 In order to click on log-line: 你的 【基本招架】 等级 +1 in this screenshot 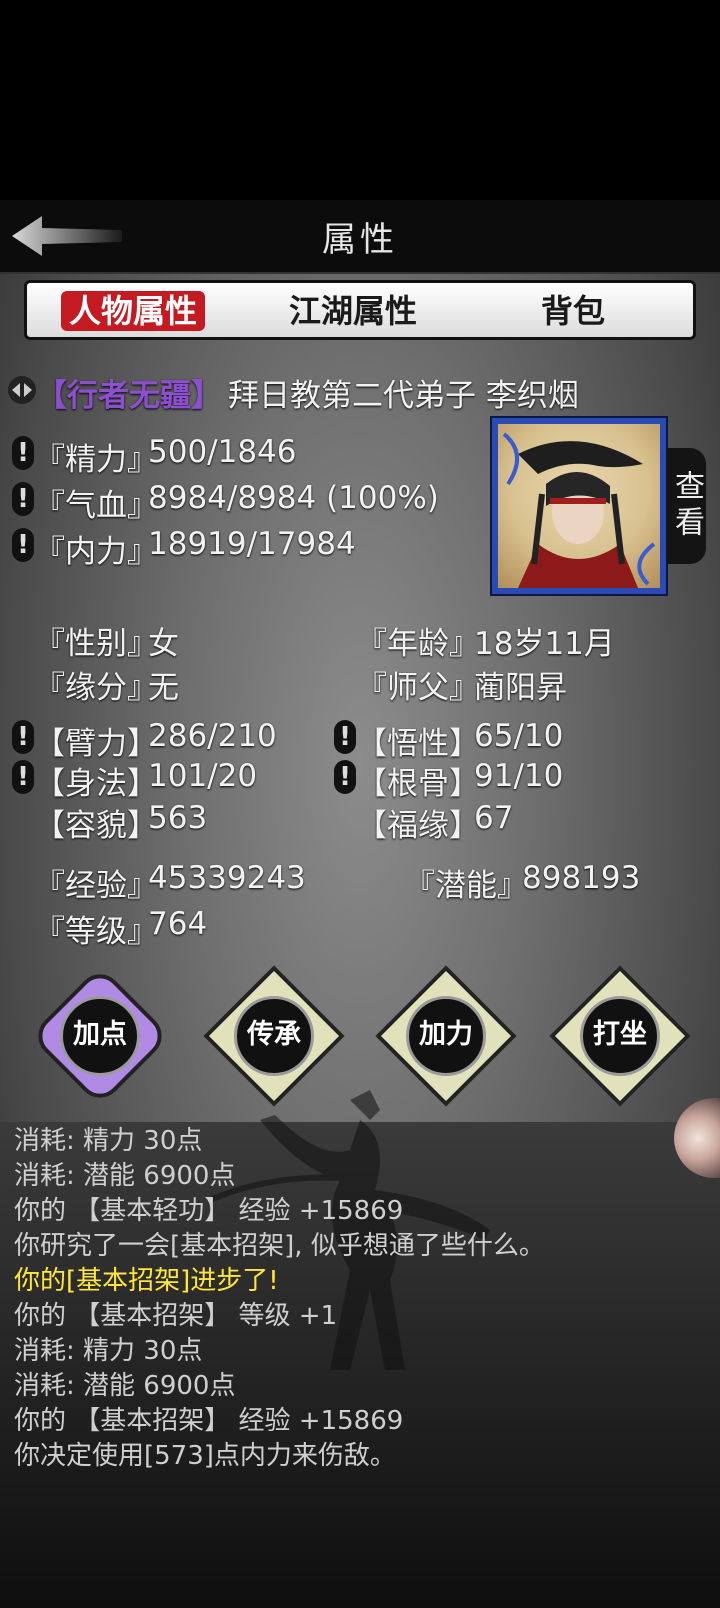, I will do `click(176, 1316)`.